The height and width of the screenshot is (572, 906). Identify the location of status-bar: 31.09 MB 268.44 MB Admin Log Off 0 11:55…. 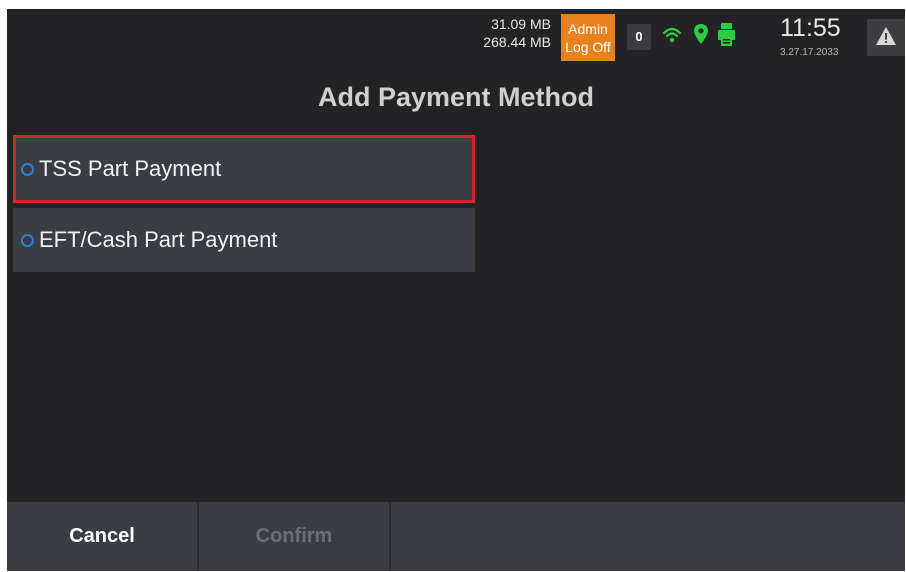
(456, 38).